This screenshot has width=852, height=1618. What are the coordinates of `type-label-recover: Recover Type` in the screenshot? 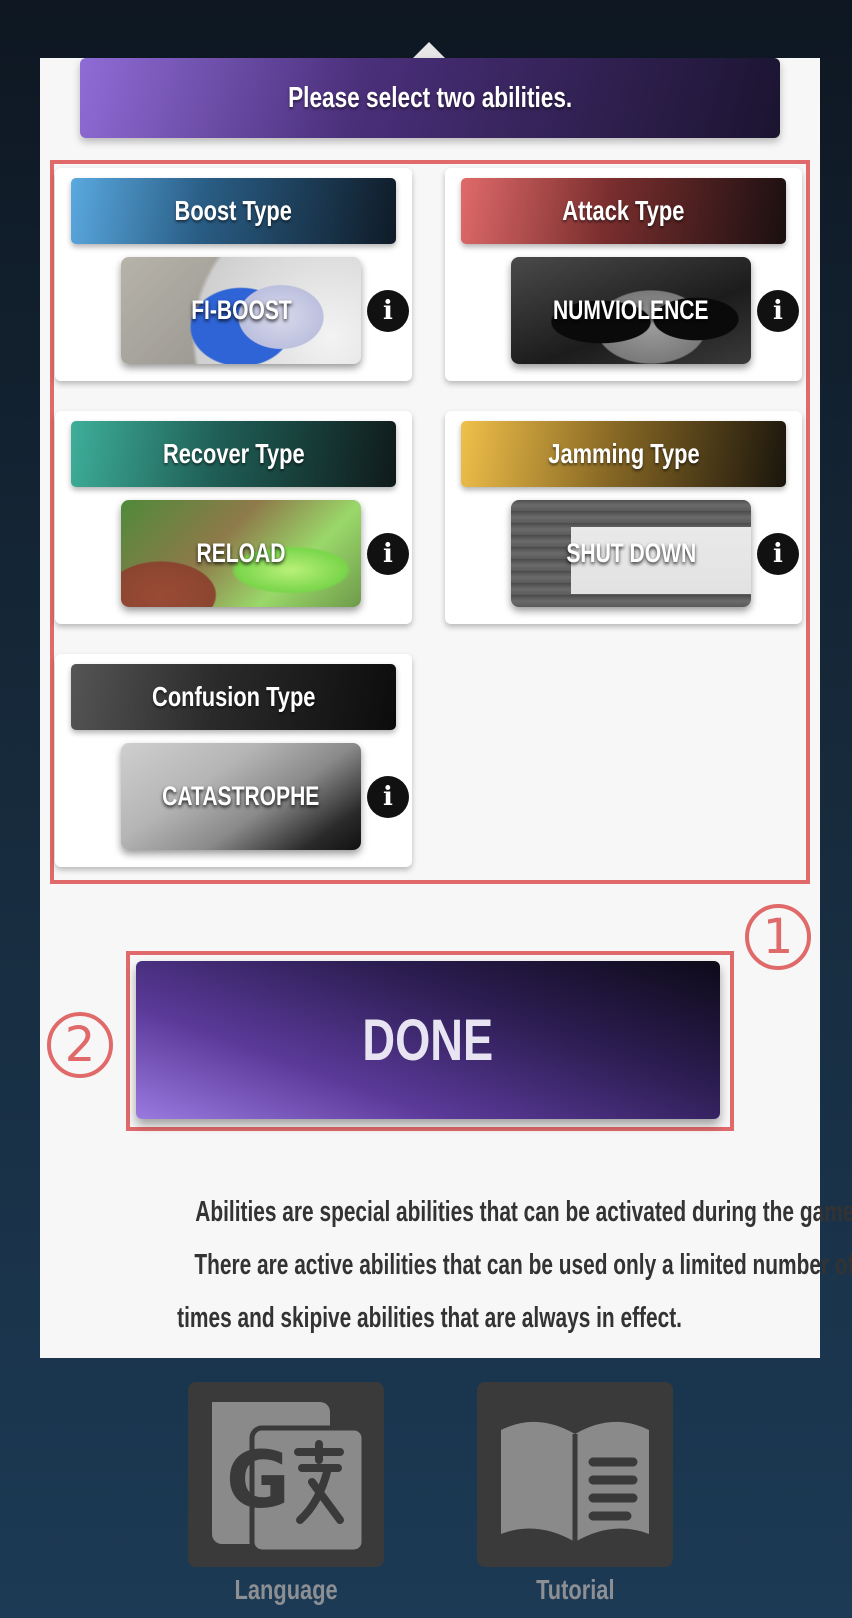 It's located at (233, 453).